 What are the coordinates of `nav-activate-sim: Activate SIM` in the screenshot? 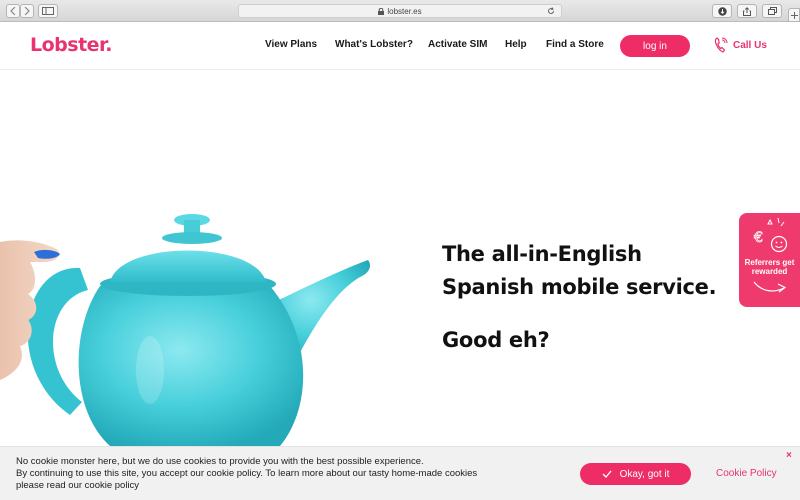 It's located at (457, 44).